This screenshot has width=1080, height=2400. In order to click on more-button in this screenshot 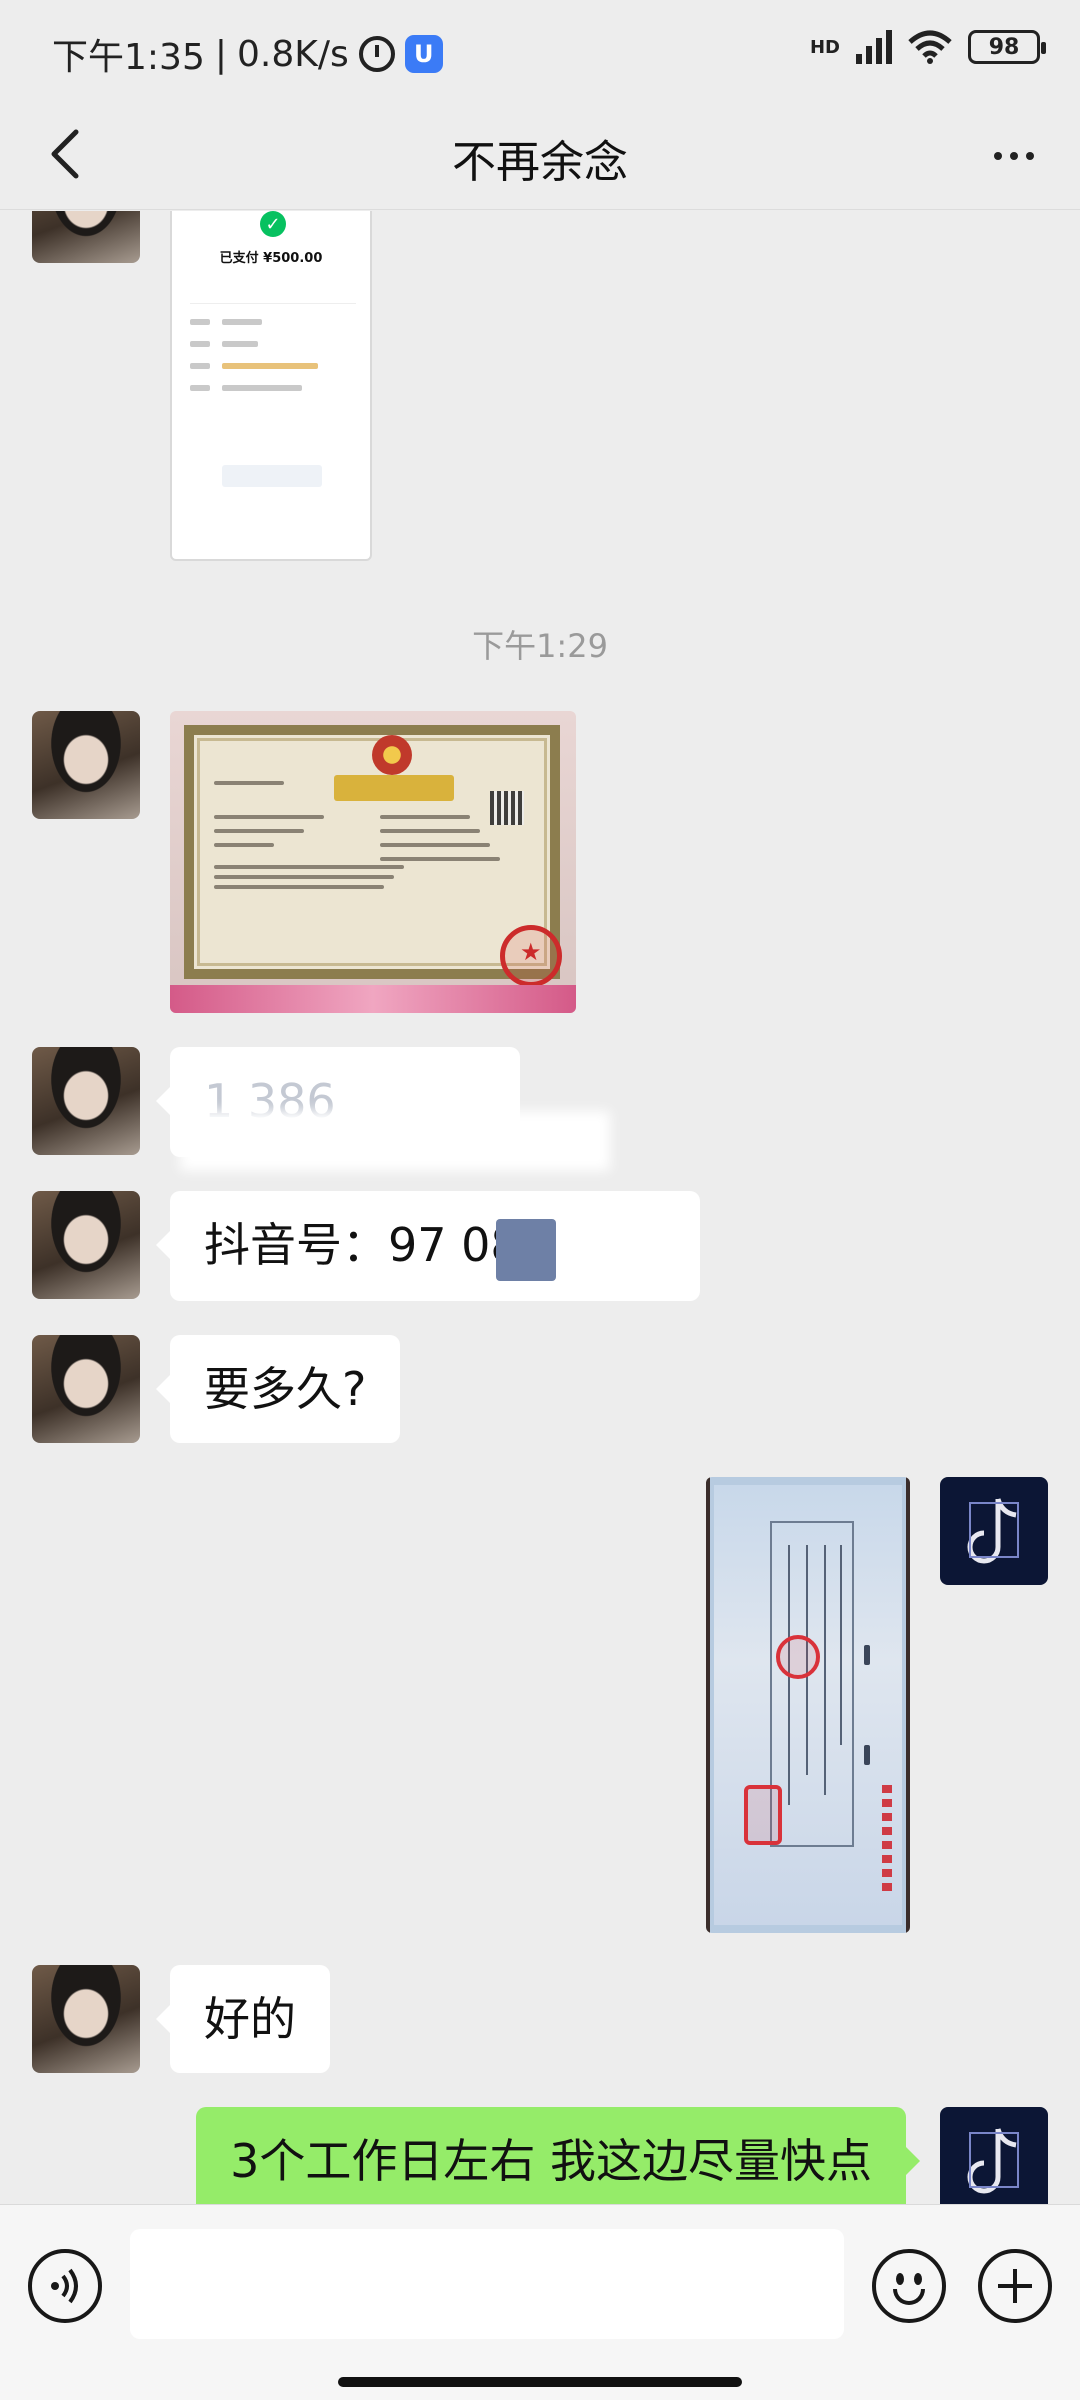, I will do `click(1014, 156)`.